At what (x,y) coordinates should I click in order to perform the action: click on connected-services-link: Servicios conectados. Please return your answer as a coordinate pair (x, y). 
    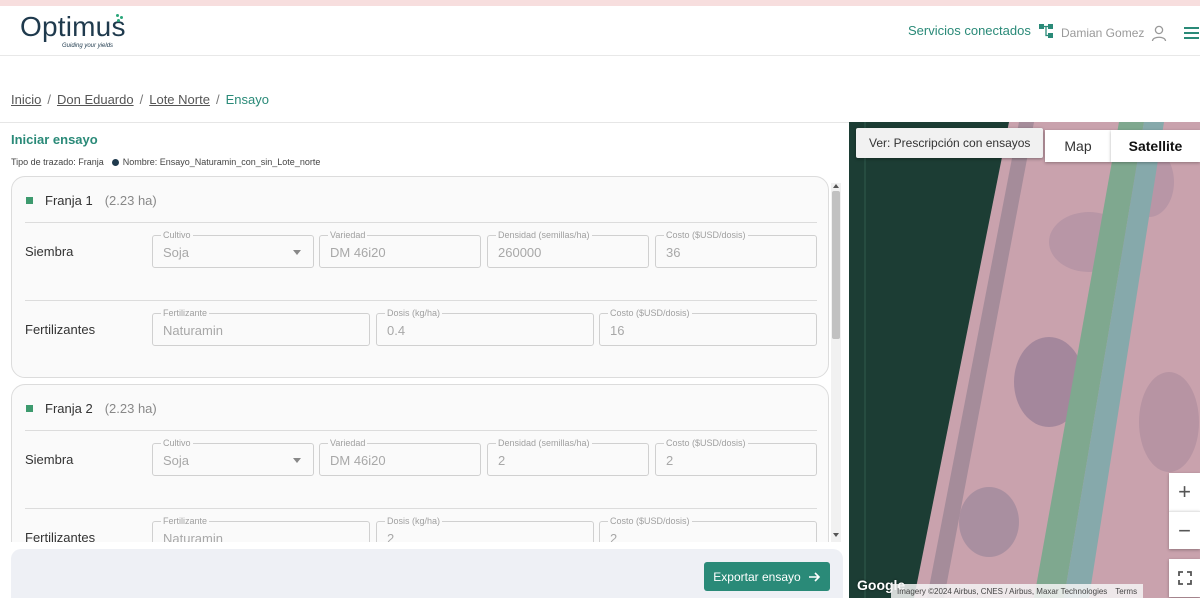
    Looking at the image, I should click on (980, 30).